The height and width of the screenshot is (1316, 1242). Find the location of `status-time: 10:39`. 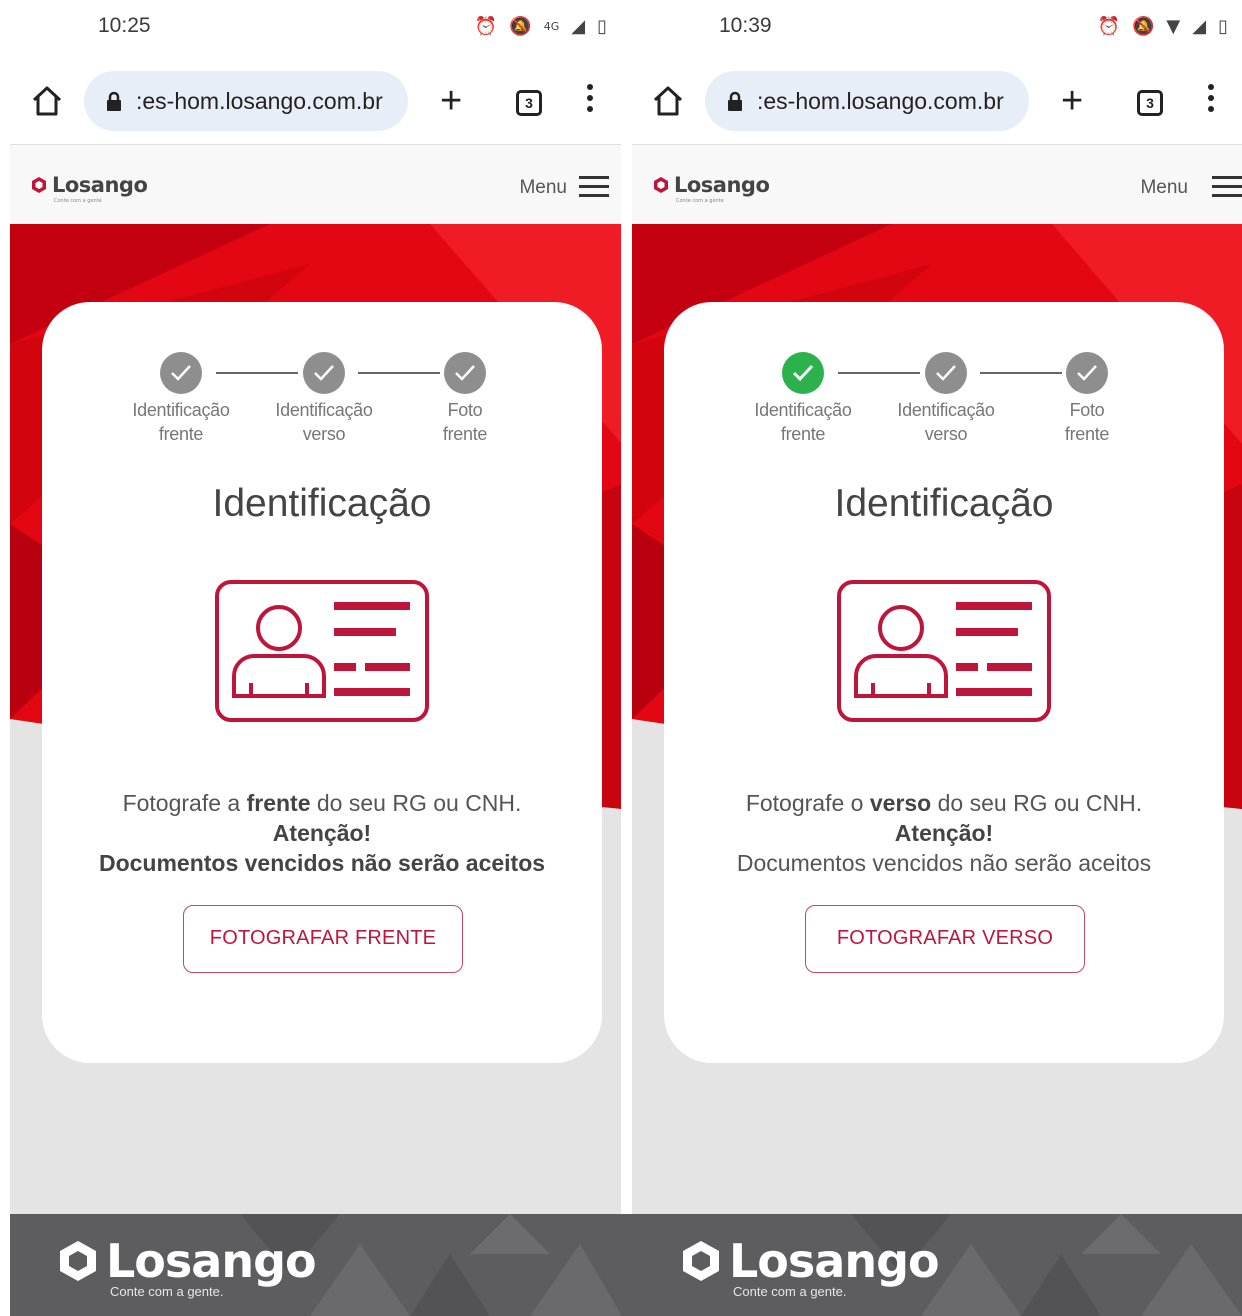

status-time: 10:39 is located at coordinates (745, 25).